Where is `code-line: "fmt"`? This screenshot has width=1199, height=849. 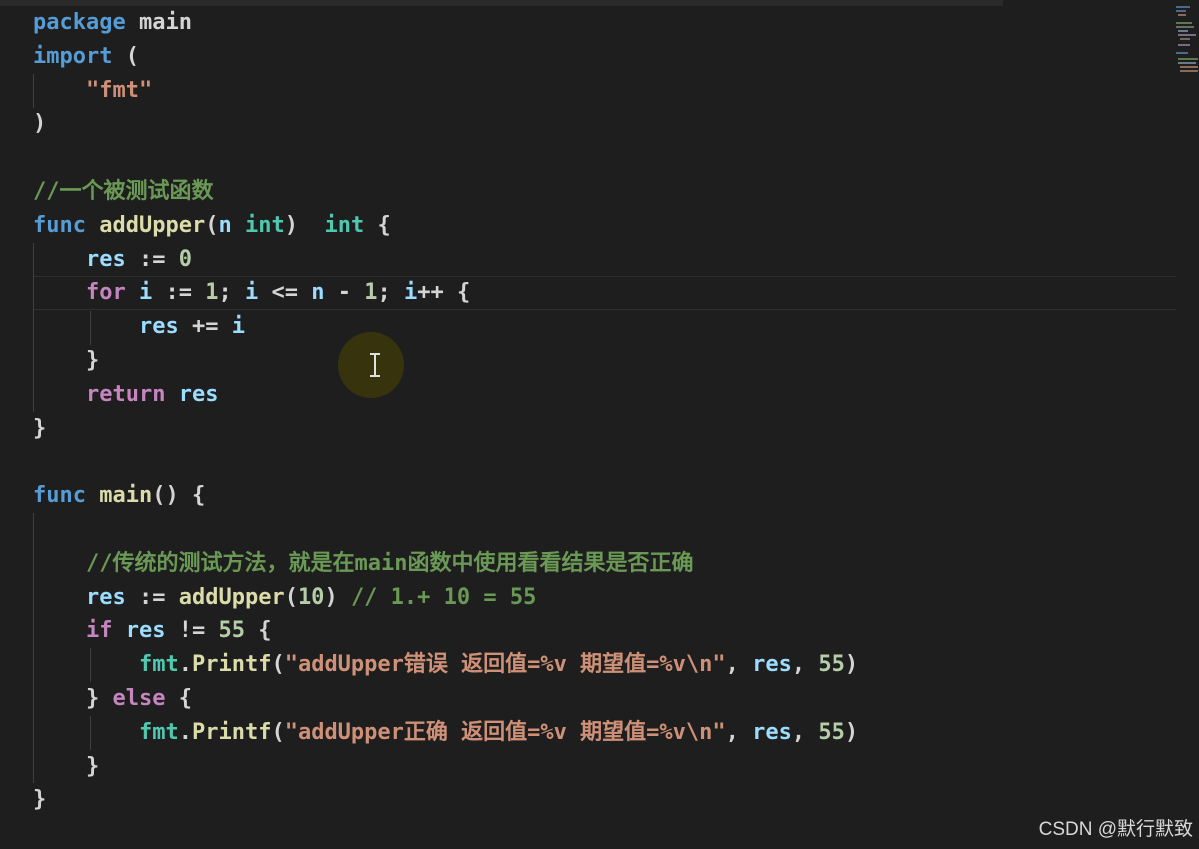 code-line: "fmt" is located at coordinates (445, 91).